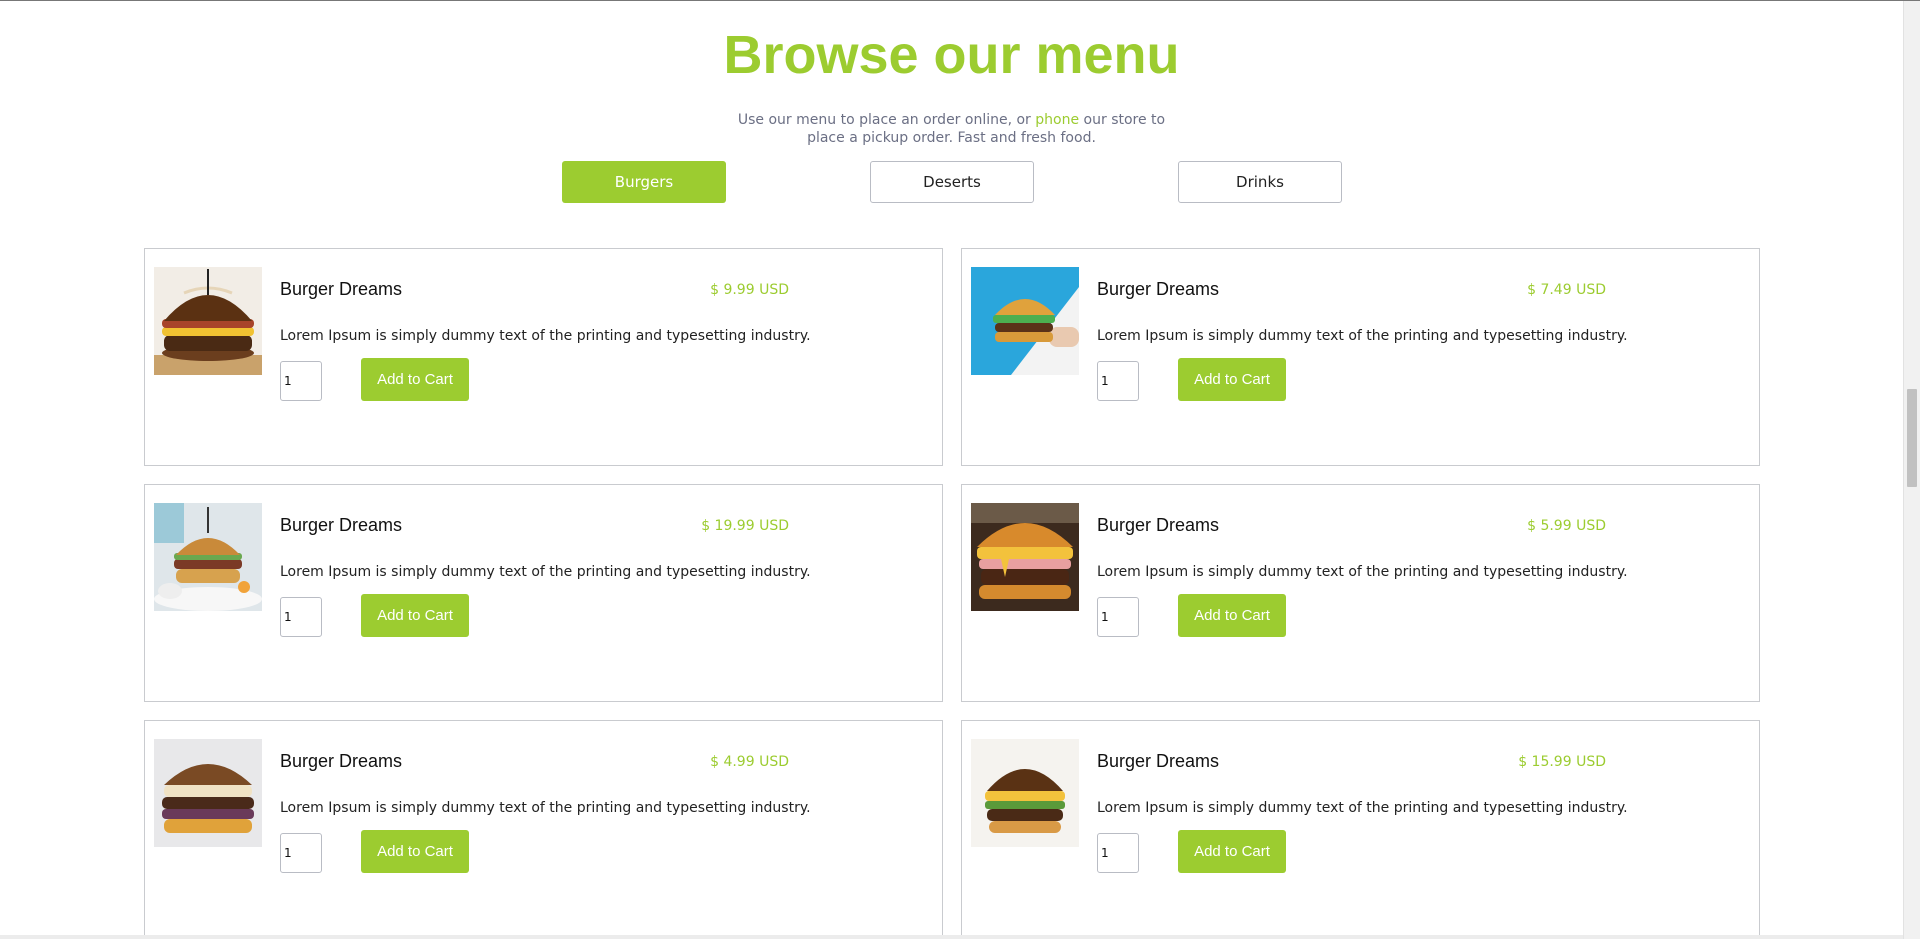 This screenshot has width=1920, height=939. Describe the element at coordinates (1562, 762) in the screenshot. I see `item-price: $ 15.99 USD` at that location.